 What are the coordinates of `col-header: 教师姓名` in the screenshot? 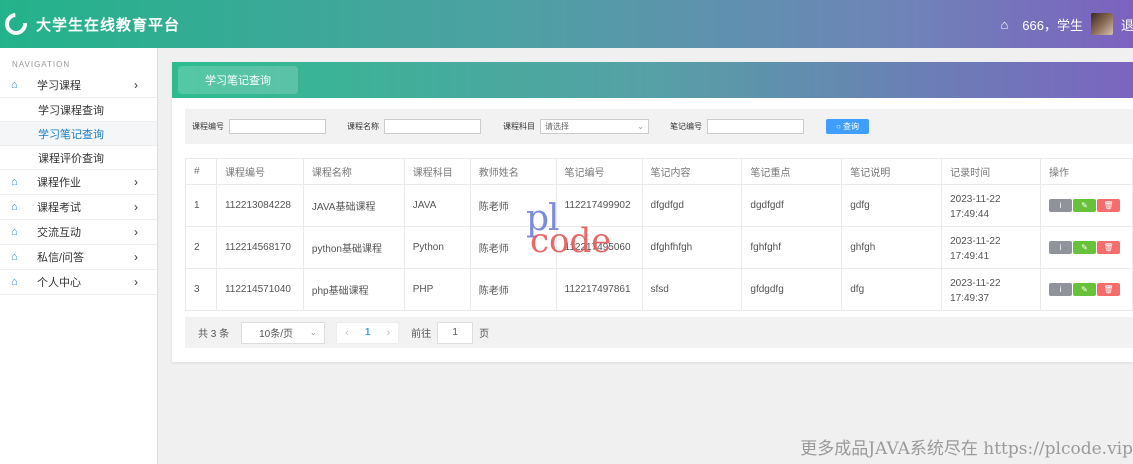 It's located at (513, 171).